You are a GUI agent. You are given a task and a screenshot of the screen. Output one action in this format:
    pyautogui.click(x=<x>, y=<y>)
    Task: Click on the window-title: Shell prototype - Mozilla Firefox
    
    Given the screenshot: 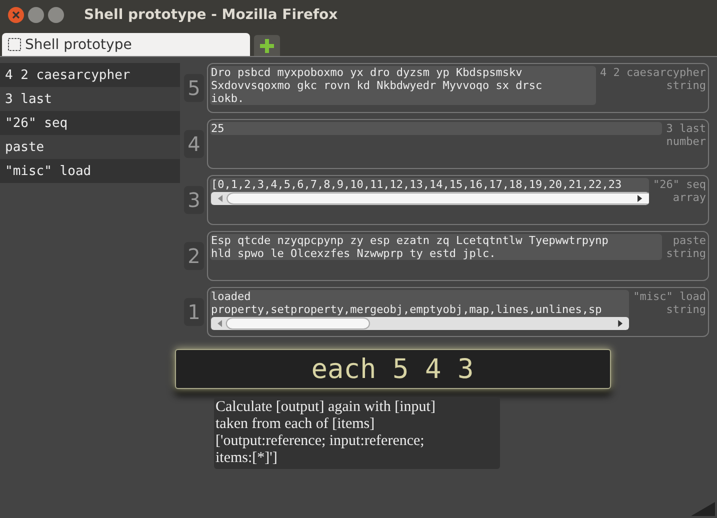 What is the action you would take?
    pyautogui.click(x=211, y=15)
    